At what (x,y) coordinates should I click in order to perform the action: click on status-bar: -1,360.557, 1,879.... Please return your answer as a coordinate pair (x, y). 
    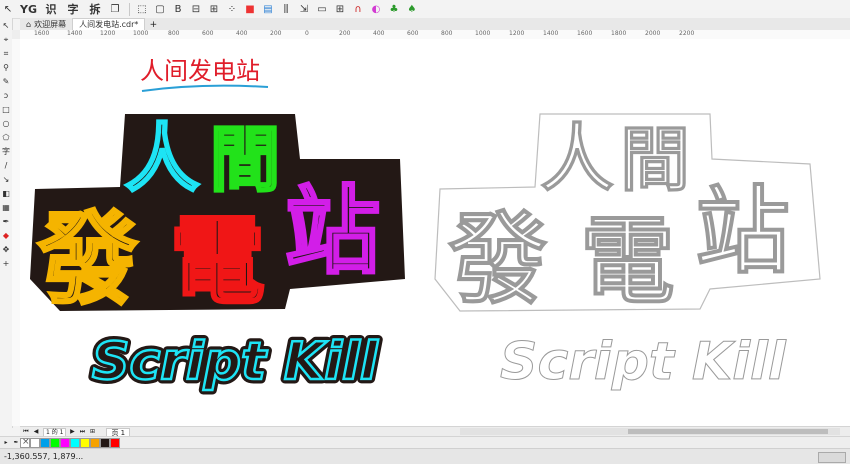
    Looking at the image, I should click on (425, 456).